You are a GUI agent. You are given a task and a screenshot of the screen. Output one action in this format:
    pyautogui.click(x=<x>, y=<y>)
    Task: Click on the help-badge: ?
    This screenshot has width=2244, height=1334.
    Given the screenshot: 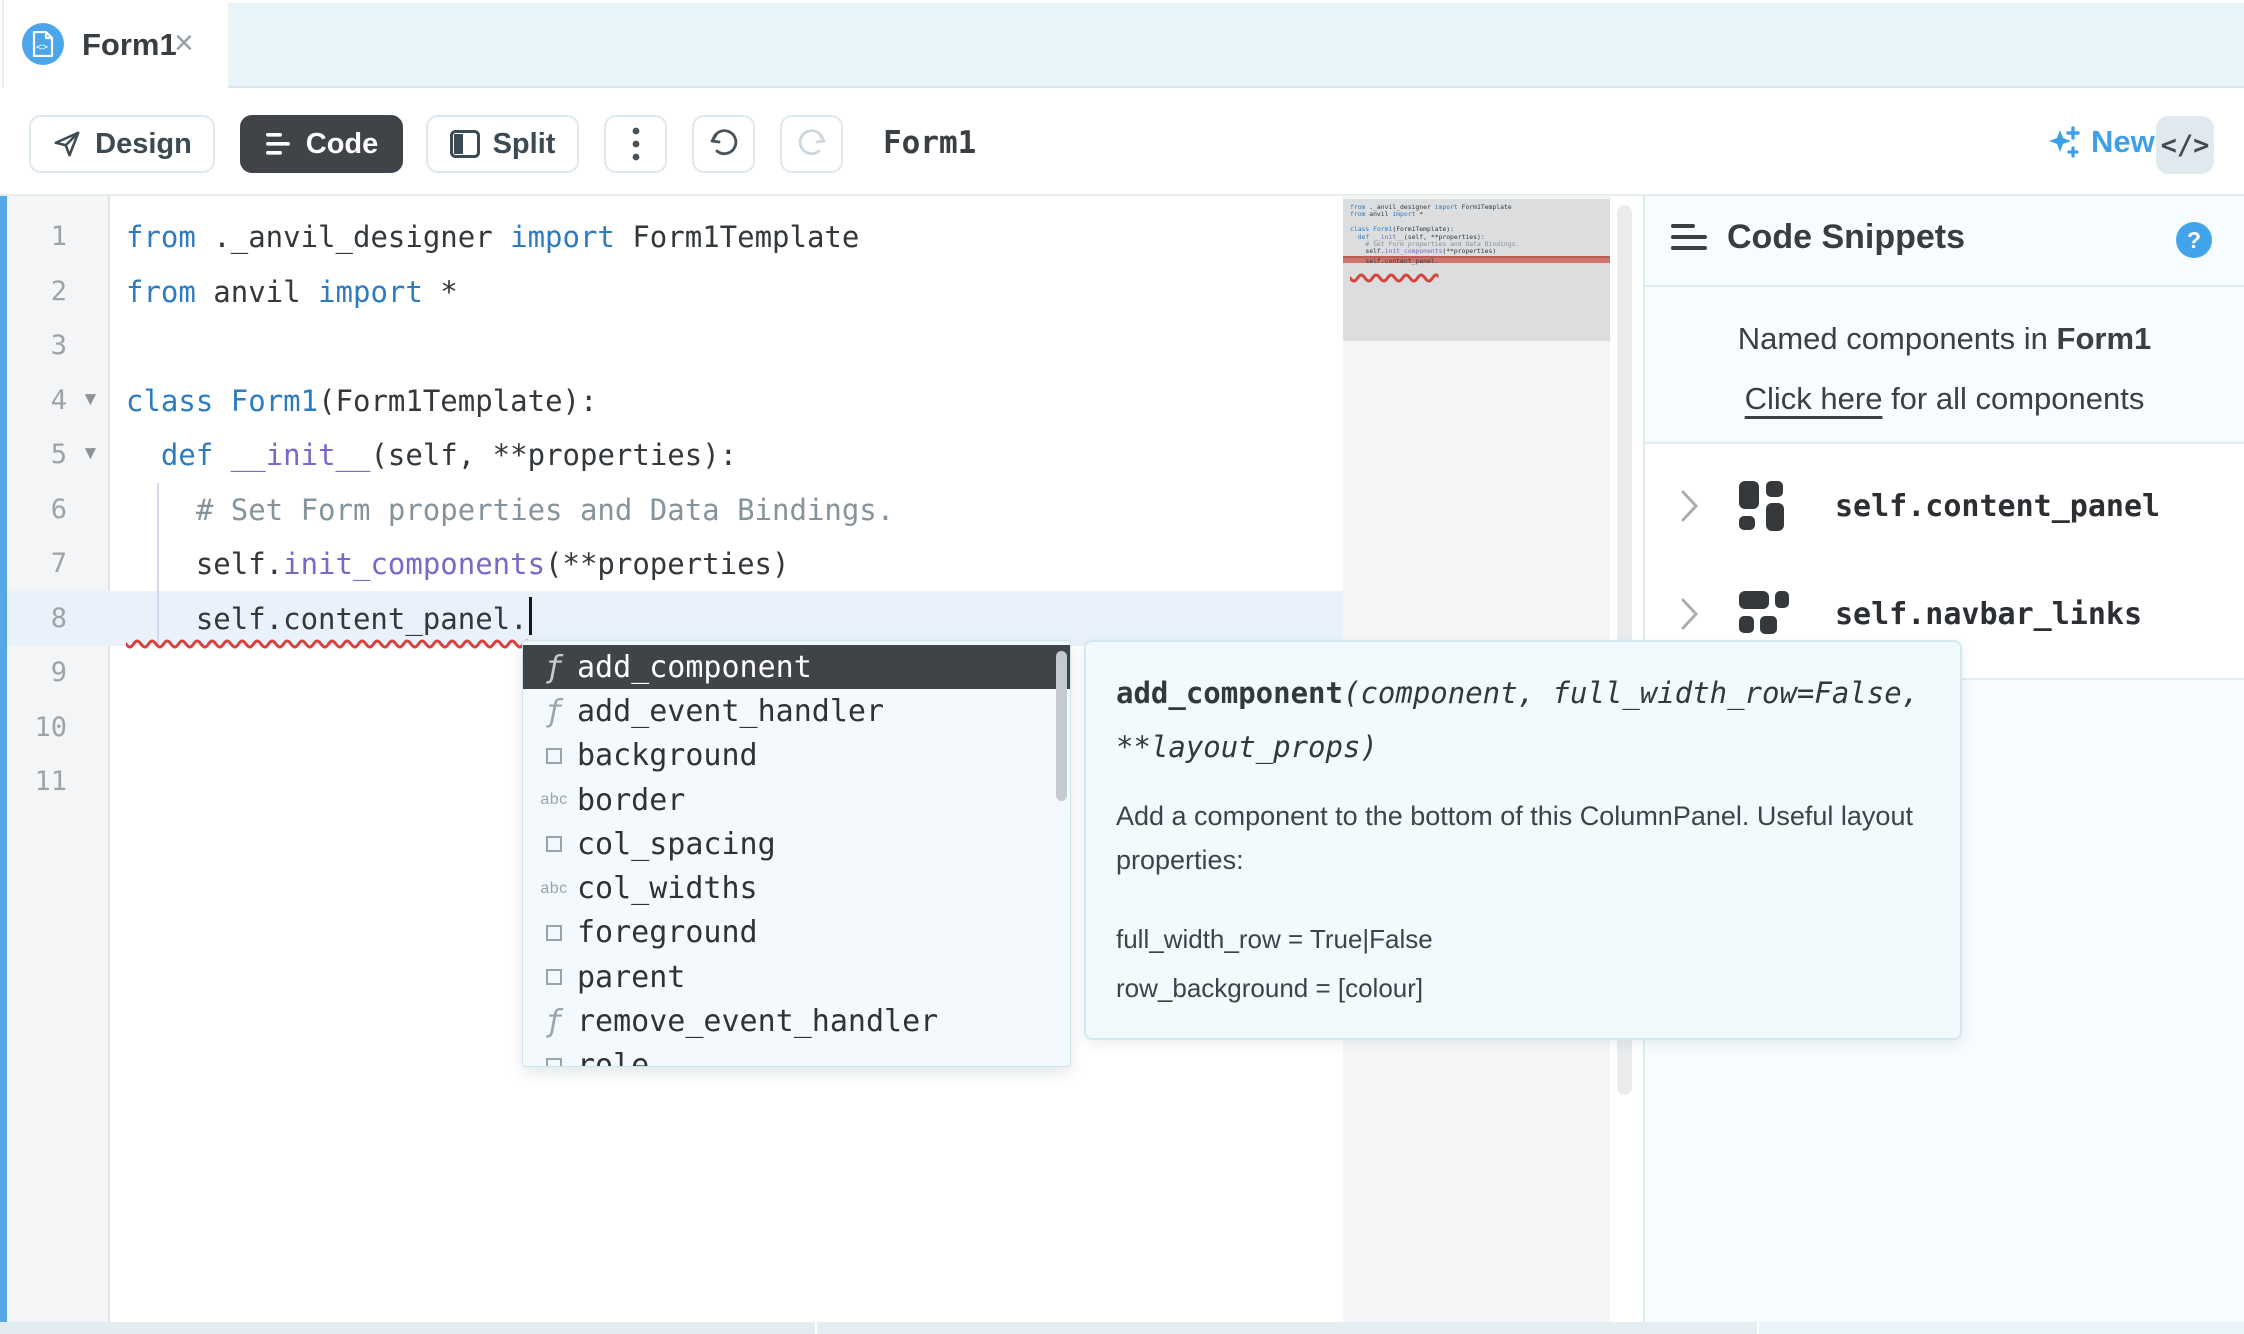 What is the action you would take?
    pyautogui.click(x=2194, y=240)
    